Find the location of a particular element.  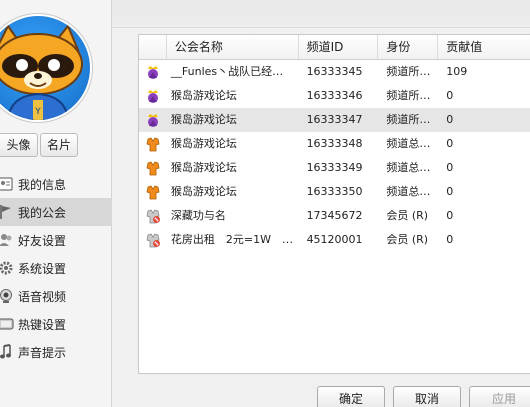

channel-id-cell: 16333345 is located at coordinates (334, 71).